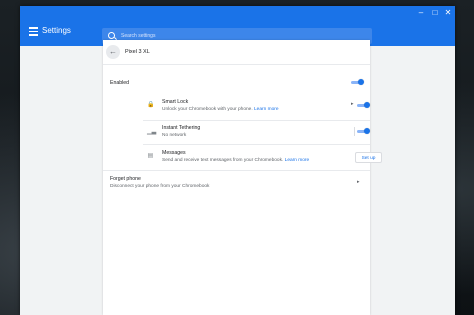 The width and height of the screenshot is (474, 315). Describe the element at coordinates (363, 131) in the screenshot. I see `instant-tethering-toggle` at that location.